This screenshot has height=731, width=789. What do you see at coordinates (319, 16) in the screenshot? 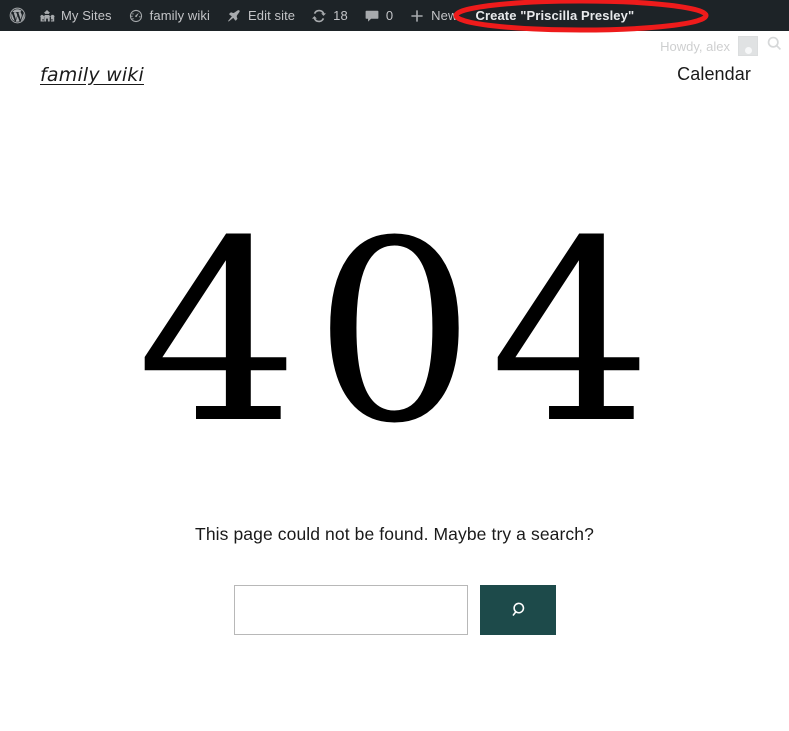
I see `update-refresh-icon` at bounding box center [319, 16].